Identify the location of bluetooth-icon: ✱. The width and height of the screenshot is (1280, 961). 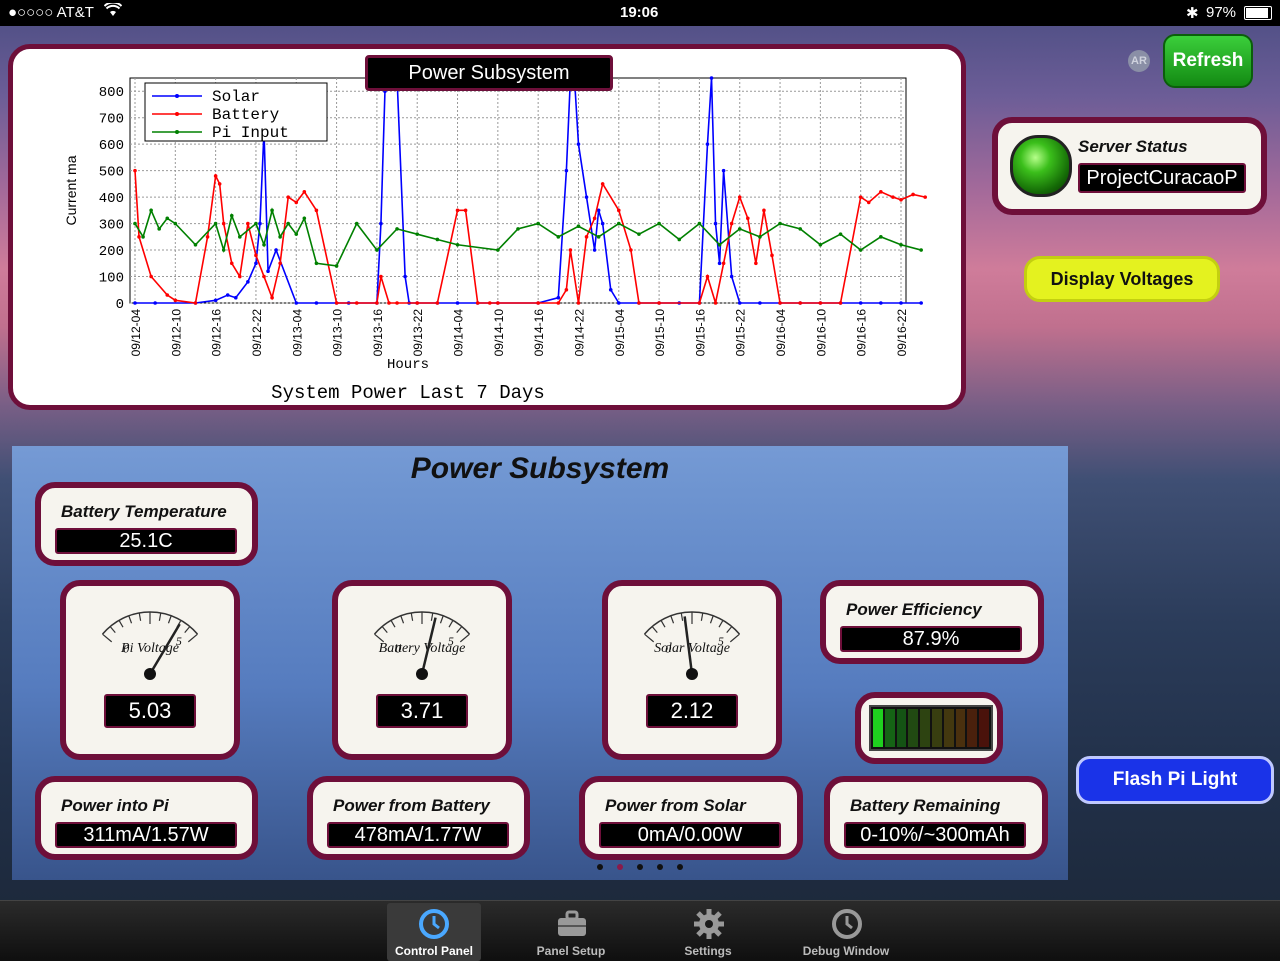
(1192, 13).